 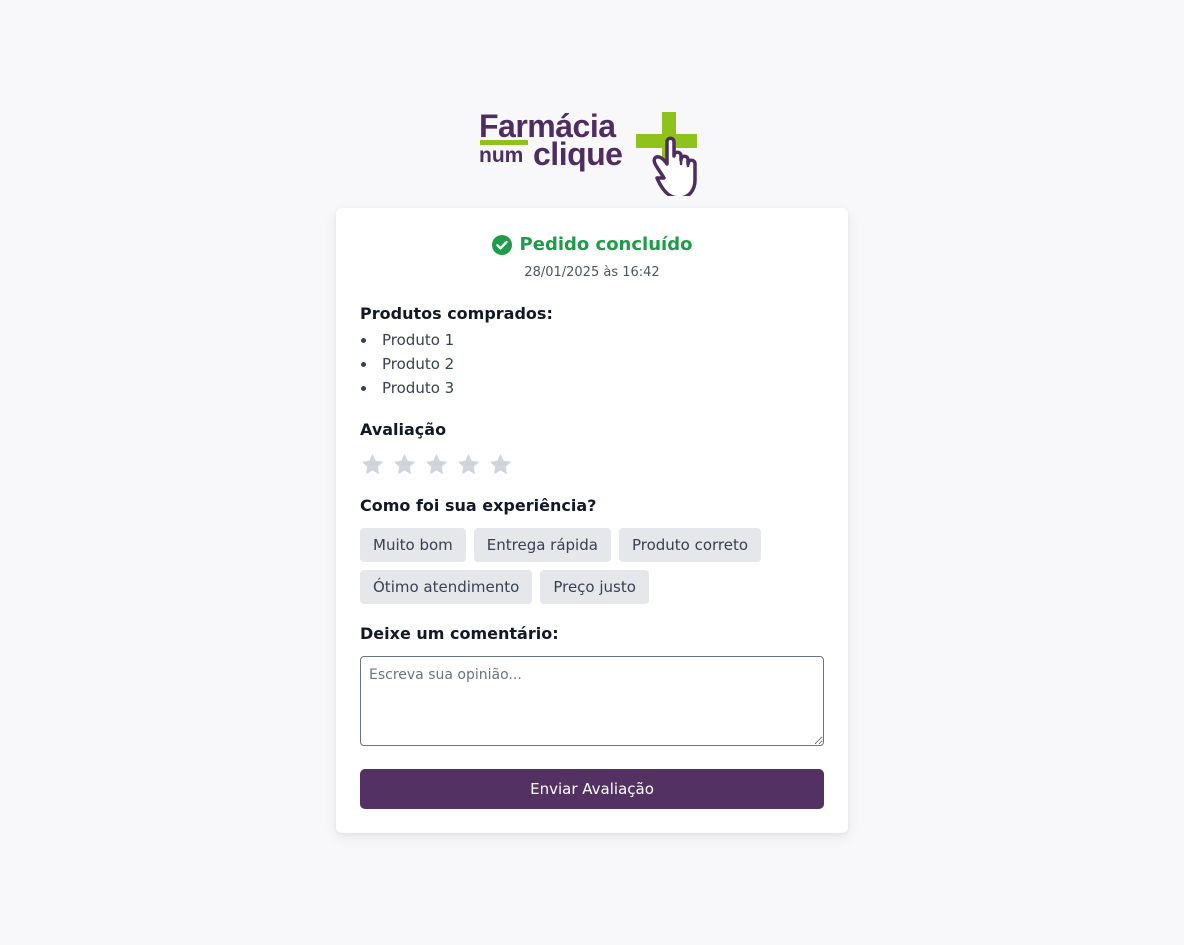 What do you see at coordinates (592, 701) in the screenshot?
I see `comment-field` at bounding box center [592, 701].